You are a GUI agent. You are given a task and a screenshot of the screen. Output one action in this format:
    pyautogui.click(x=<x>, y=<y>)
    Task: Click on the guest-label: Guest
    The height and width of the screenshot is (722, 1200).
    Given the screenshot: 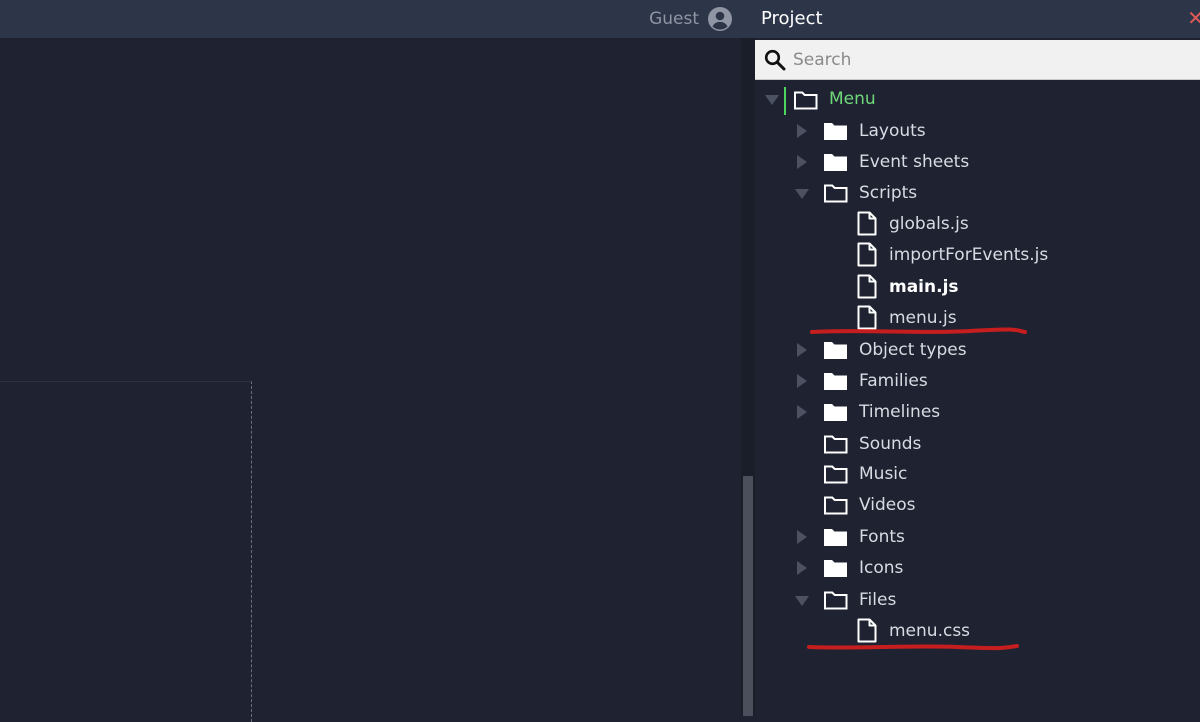 What is the action you would take?
    pyautogui.click(x=674, y=19)
    